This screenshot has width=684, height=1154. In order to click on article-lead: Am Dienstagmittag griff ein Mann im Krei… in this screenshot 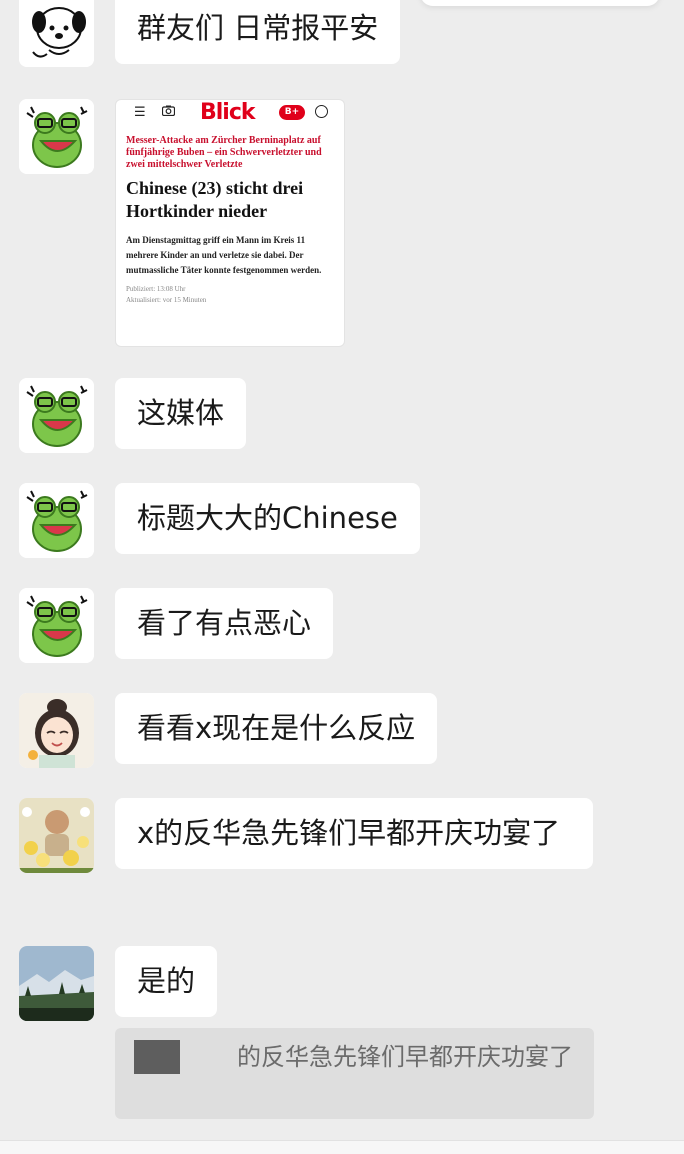, I will do `click(224, 255)`.